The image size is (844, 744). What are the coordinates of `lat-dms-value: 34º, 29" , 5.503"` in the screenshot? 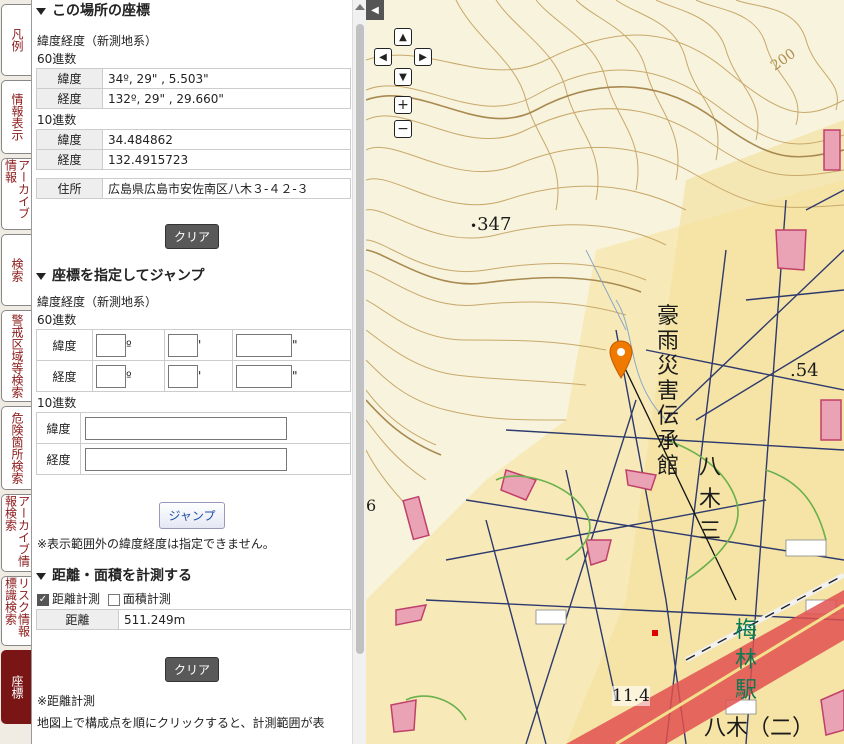 It's located at (226, 78).